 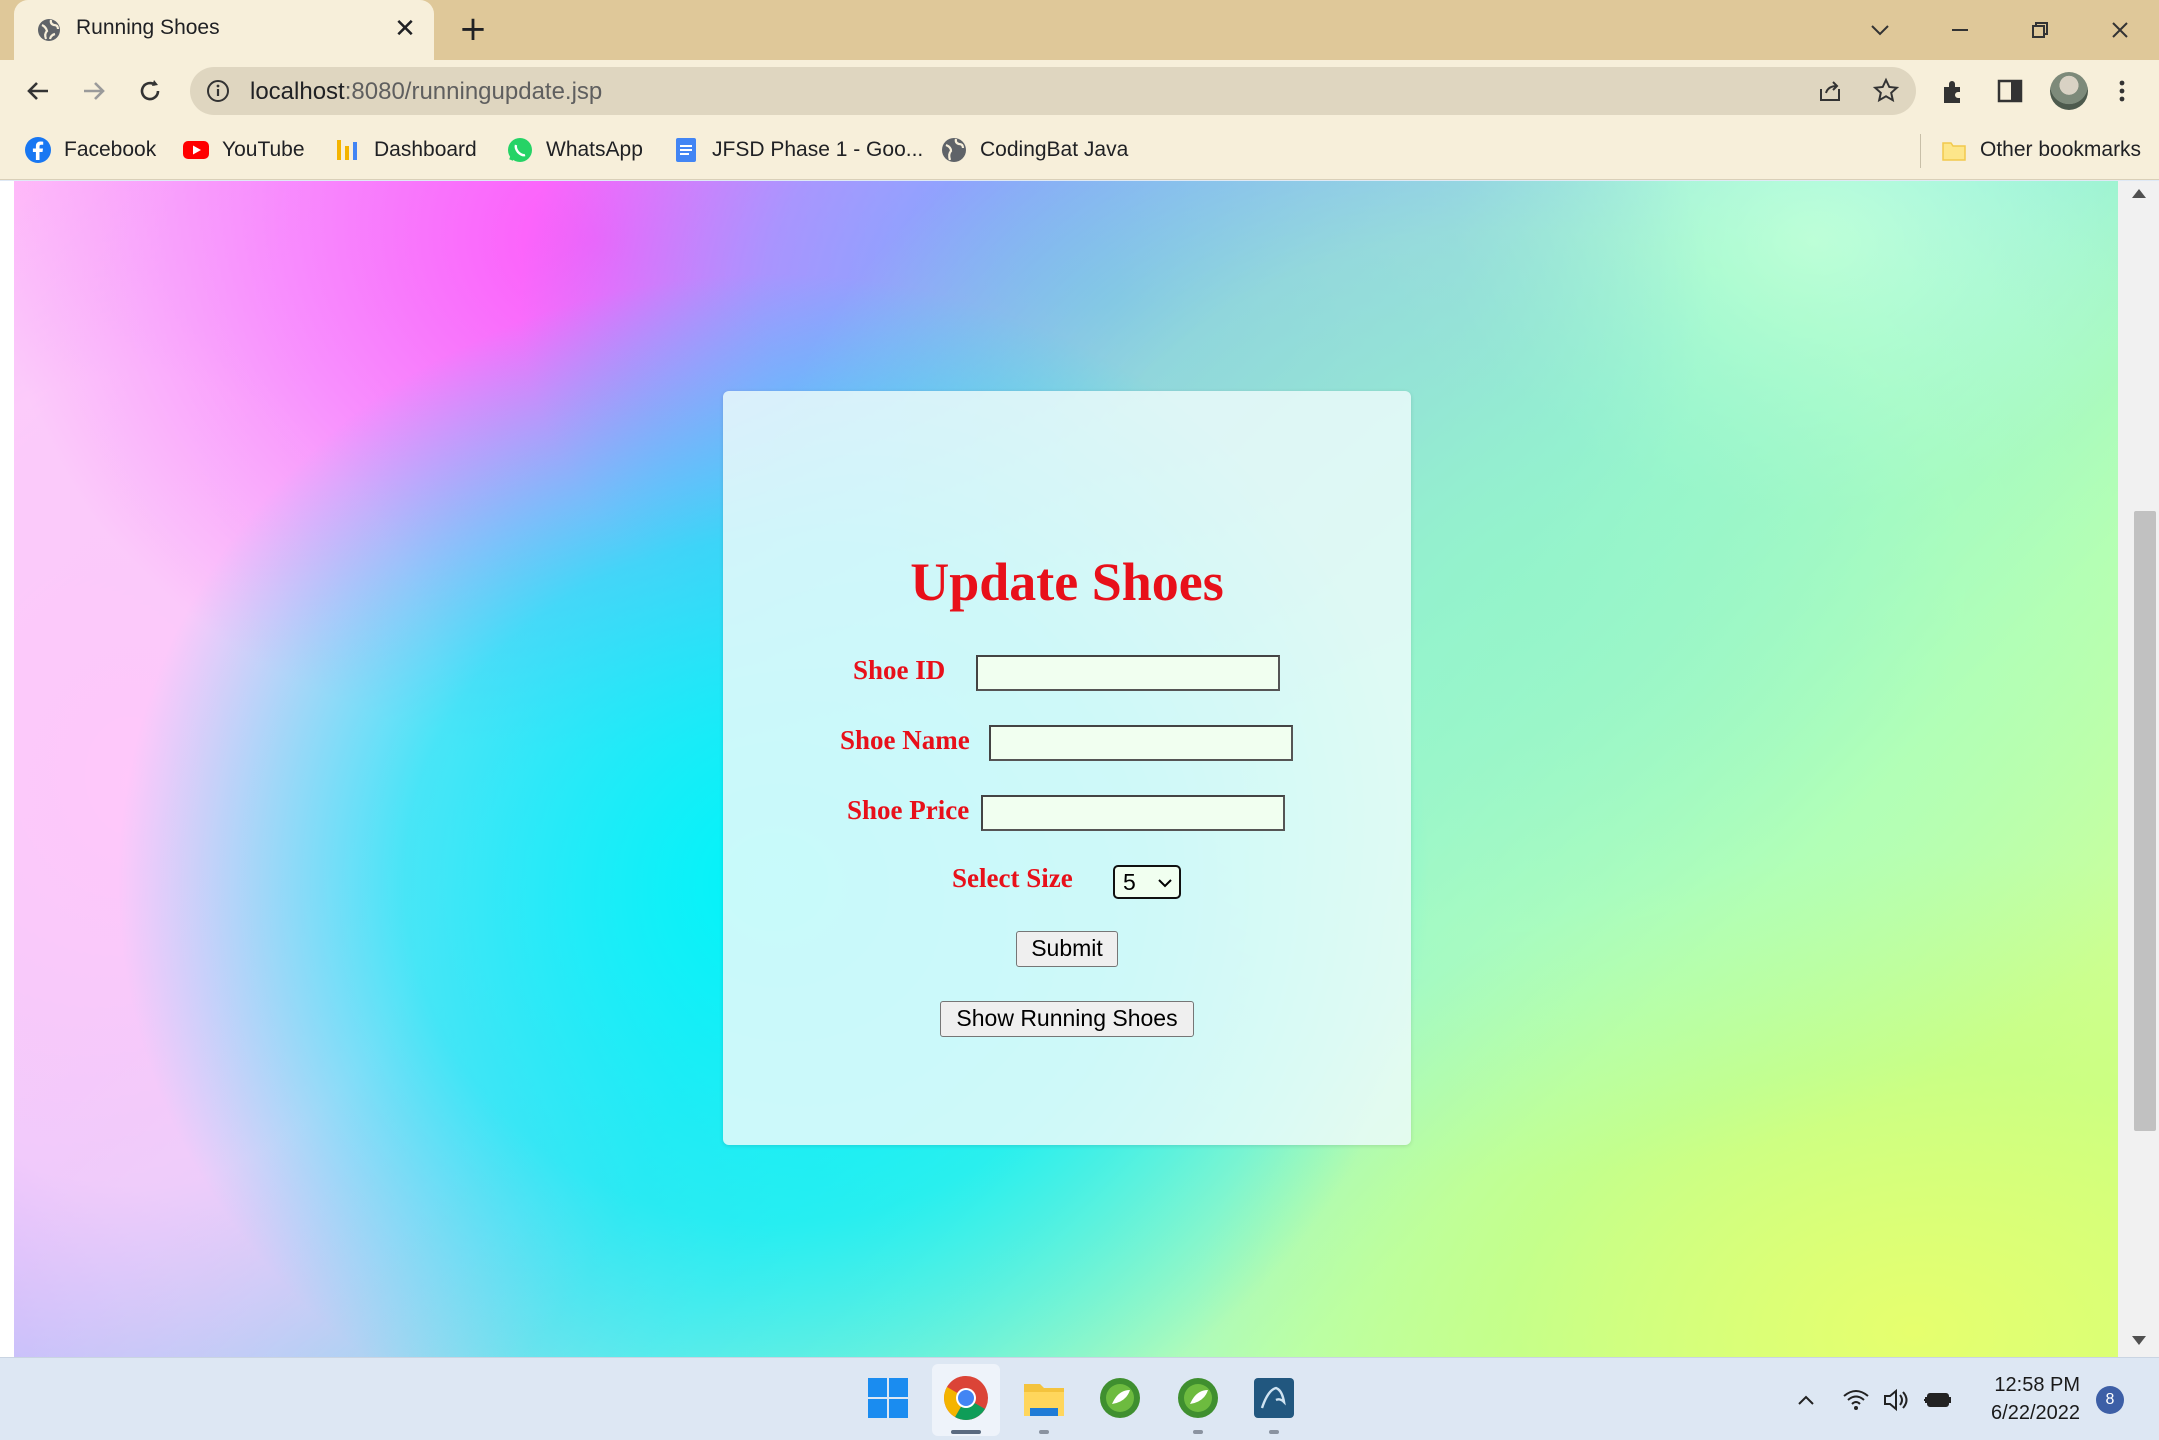 I want to click on browser-toolbar: localhost:8080/runningupdate.jsp, so click(x=1079, y=91).